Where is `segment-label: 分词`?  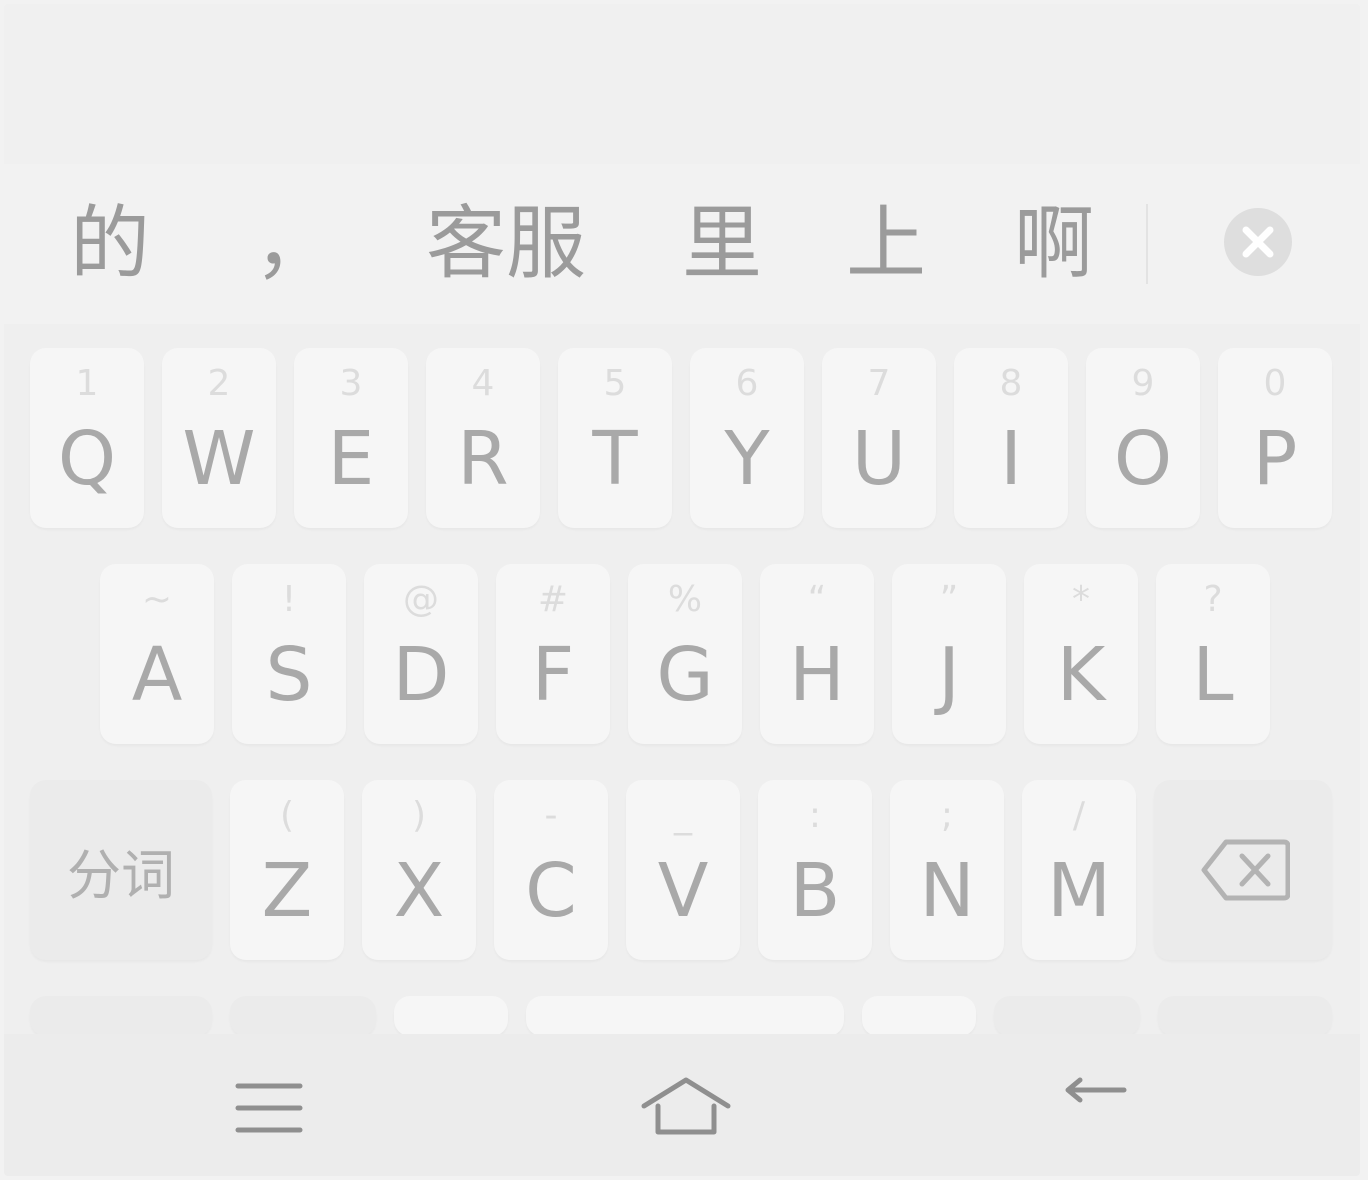 segment-label: 分词 is located at coordinates (121, 875).